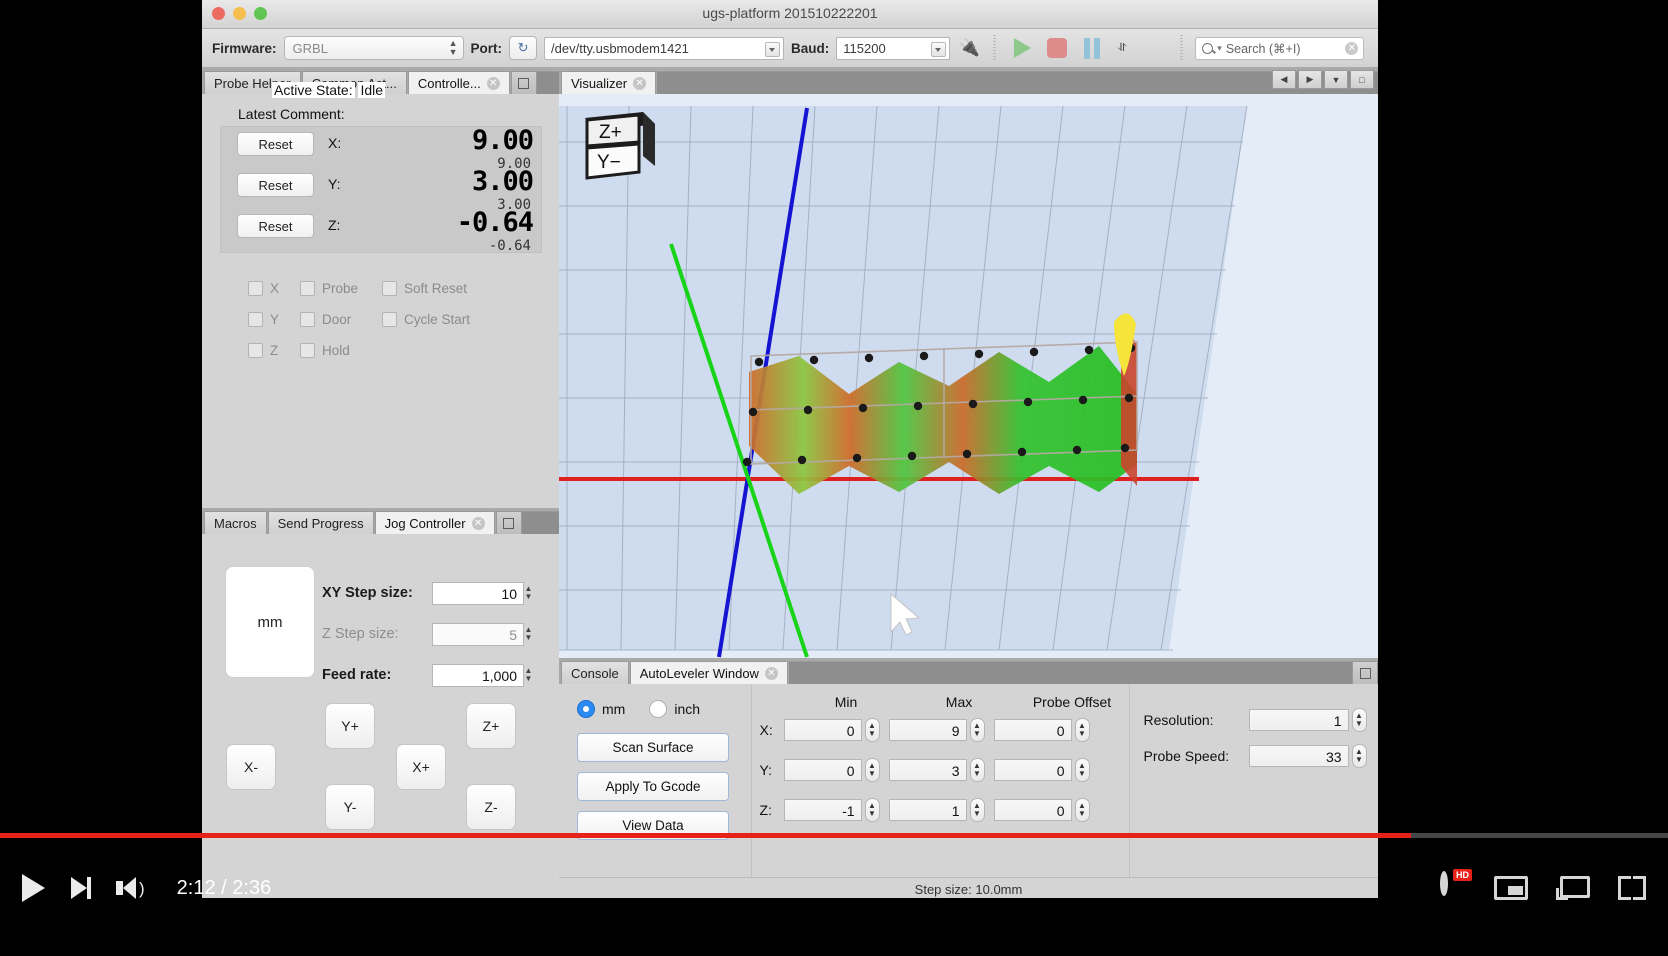 The image size is (1668, 956). What do you see at coordinates (872, 770) in the screenshot?
I see `y-min-stepper: ▲ ▼` at bounding box center [872, 770].